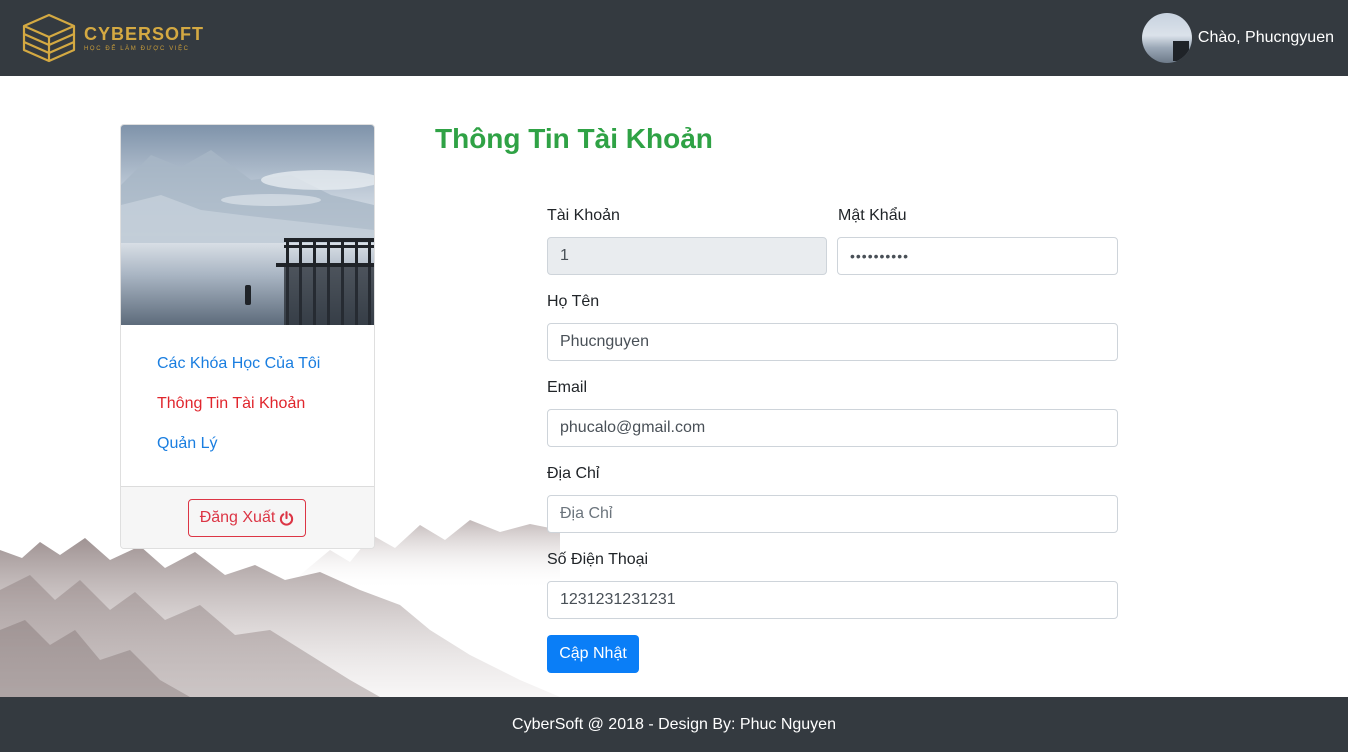 This screenshot has height=752, width=1348. I want to click on phone-label: Số Điện Thoại, so click(598, 559).